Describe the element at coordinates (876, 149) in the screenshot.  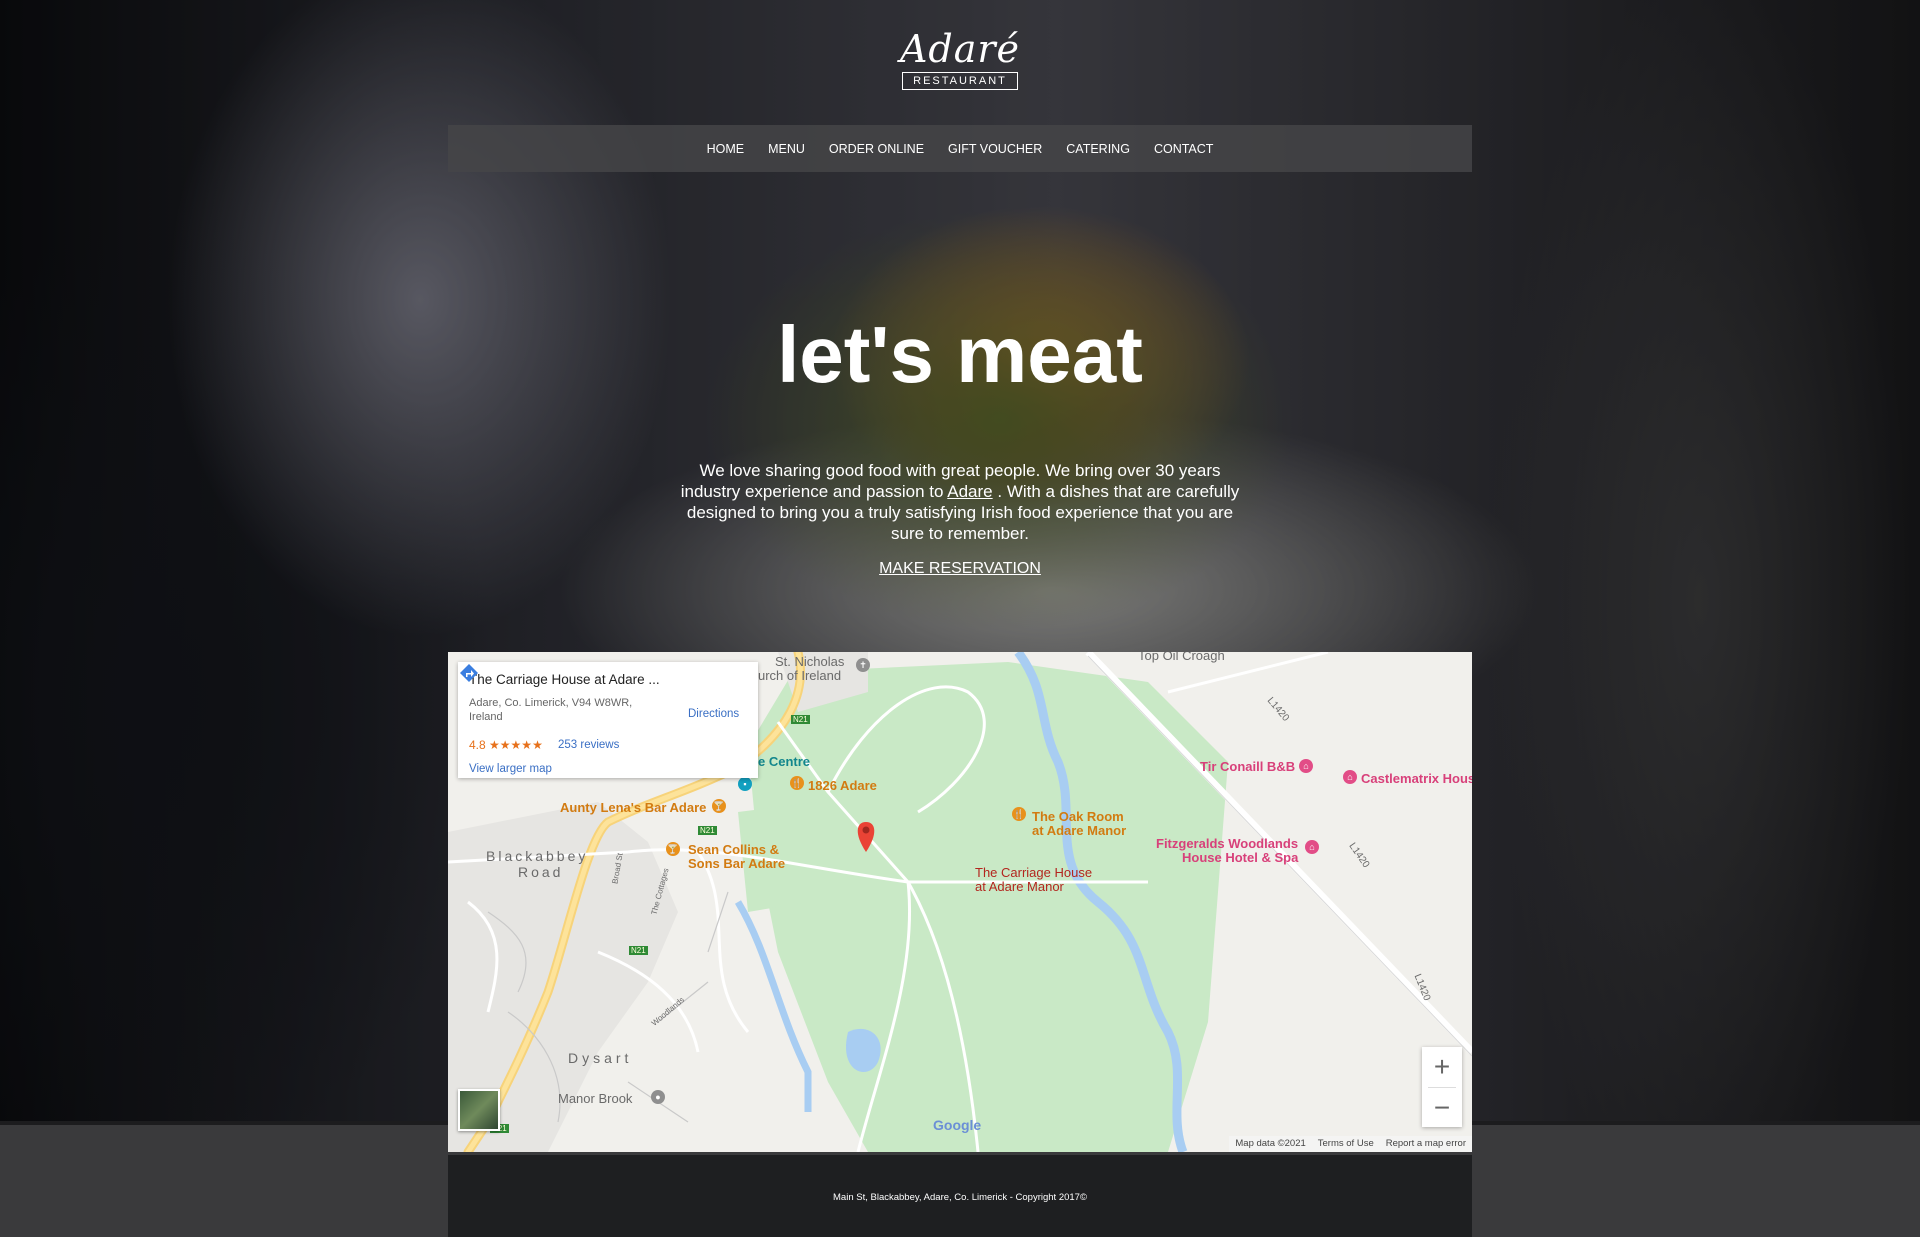
I see `nav-order-online: ORDER ONLINE` at that location.